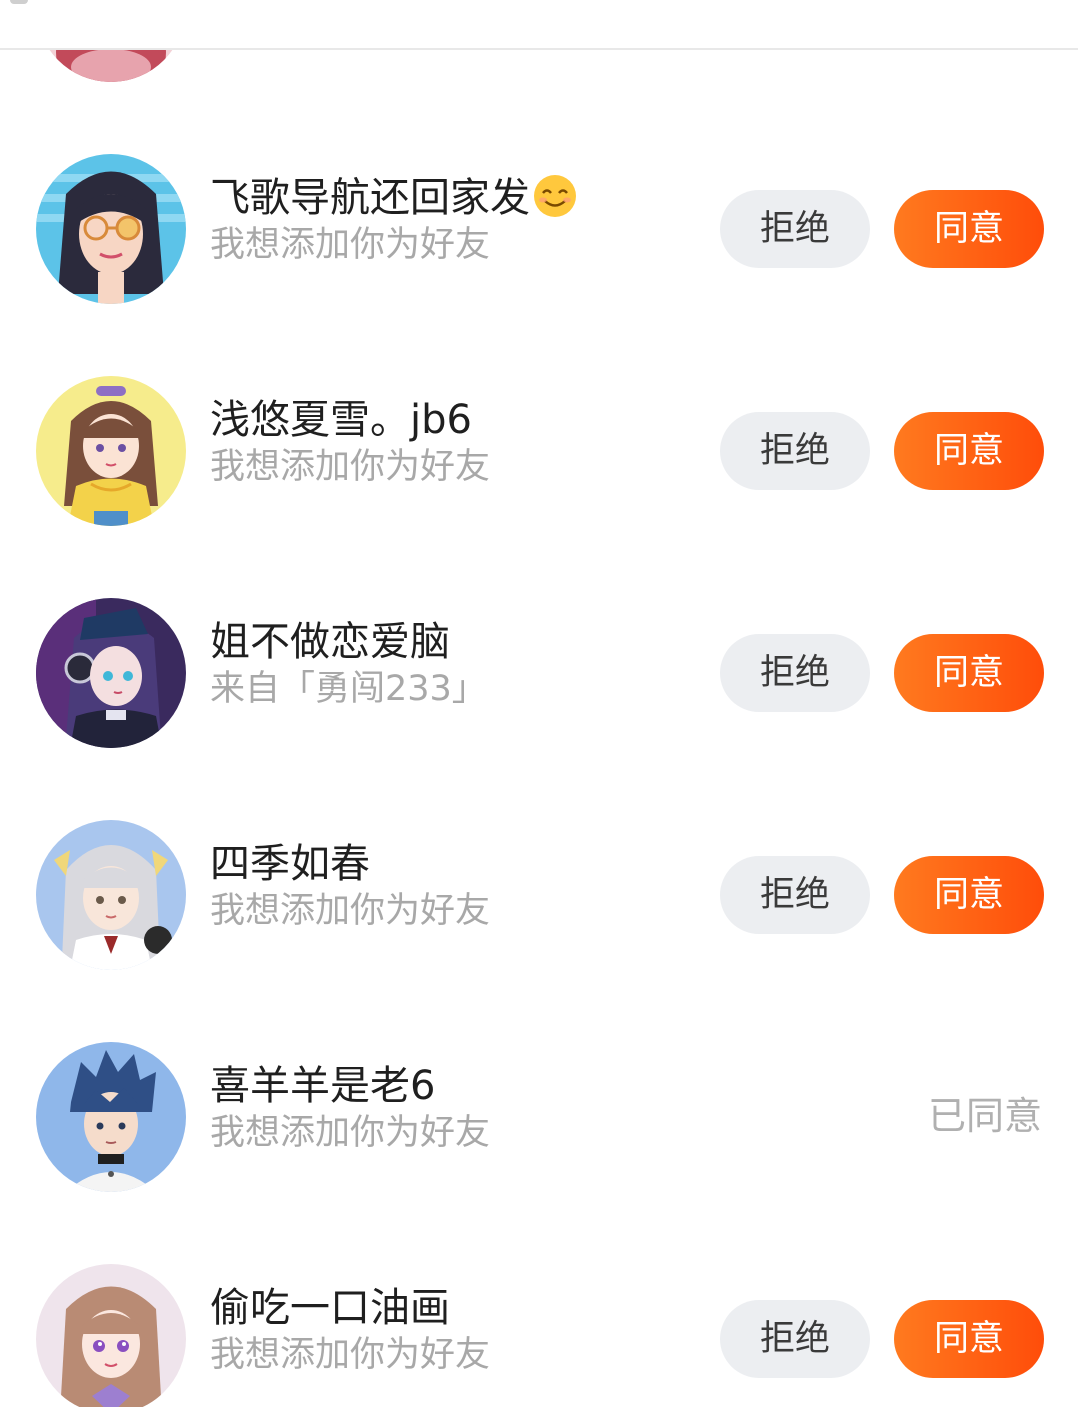 The height and width of the screenshot is (1407, 1078). Describe the element at coordinates (539, 450) in the screenshot. I see `request-item: 浅悠夏雪。jb6 我想添加你为好友 拒绝 同意` at that location.